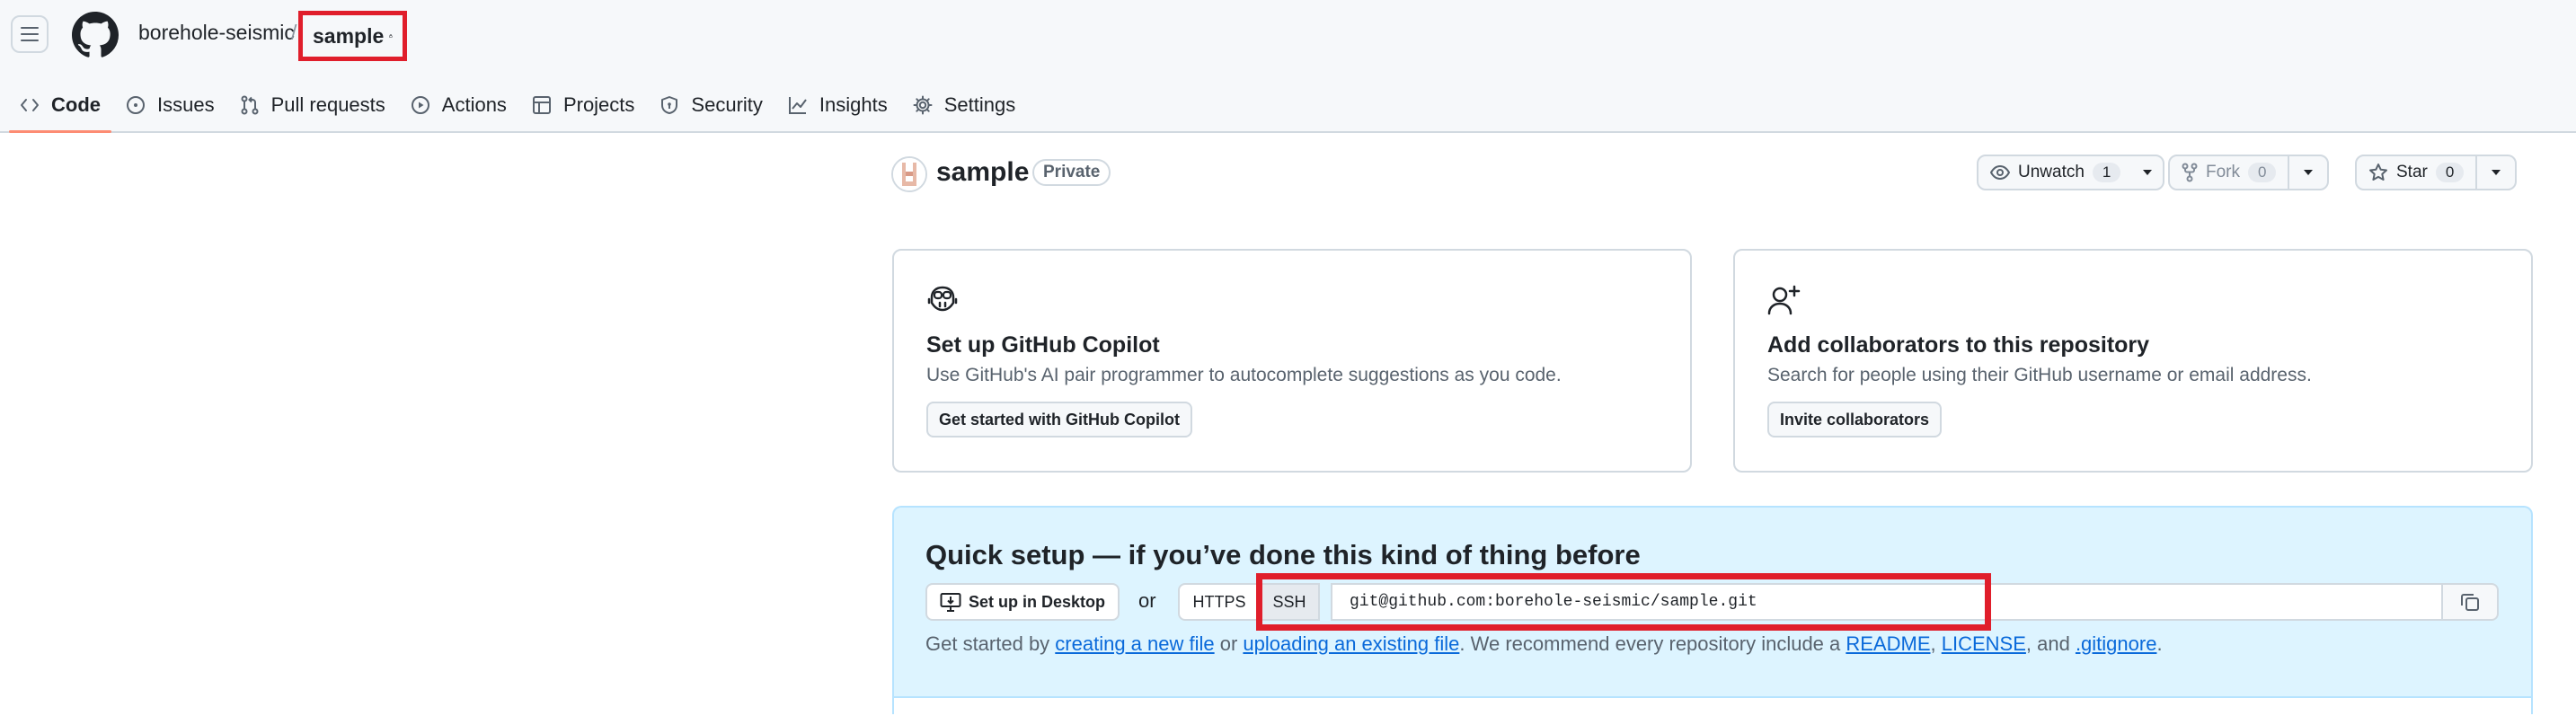  I want to click on repo-breadcrumb-label: sample, so click(349, 35).